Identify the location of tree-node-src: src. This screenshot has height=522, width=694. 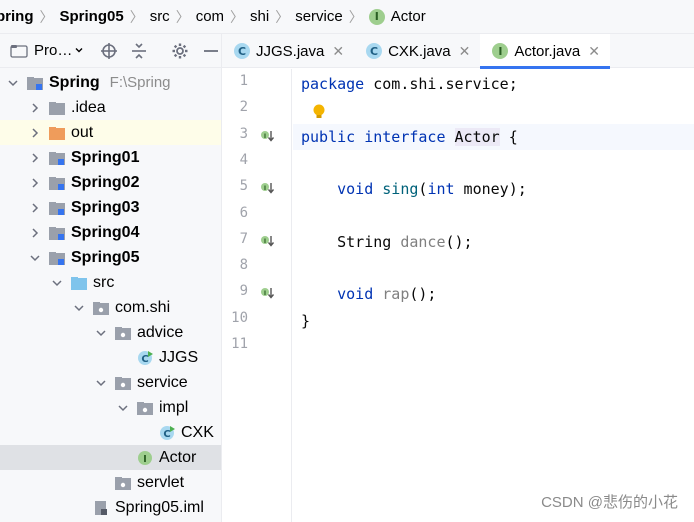
(110, 282).